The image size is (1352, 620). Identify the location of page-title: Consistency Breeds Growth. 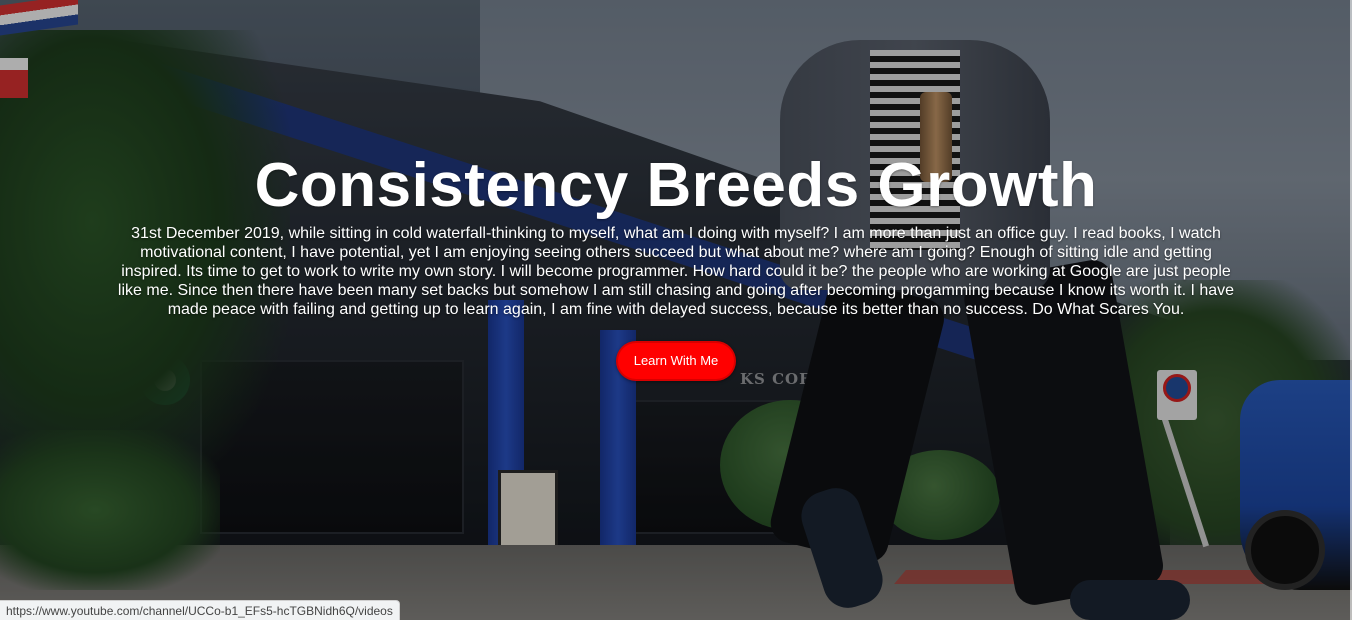
(676, 185).